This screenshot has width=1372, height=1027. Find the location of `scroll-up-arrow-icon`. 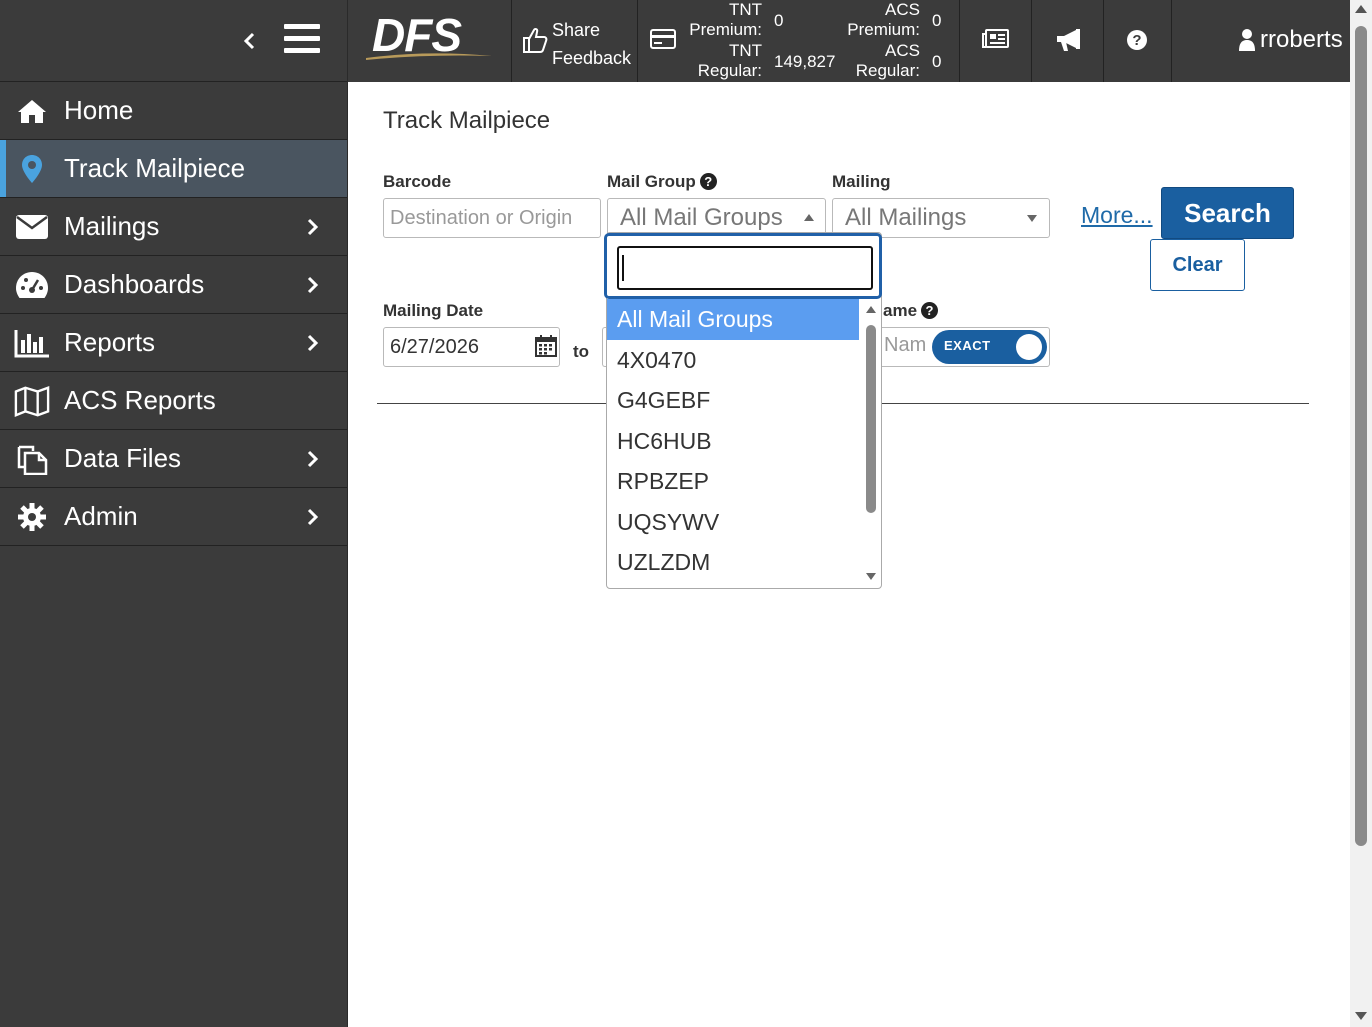

scroll-up-arrow-icon is located at coordinates (1361, 9).